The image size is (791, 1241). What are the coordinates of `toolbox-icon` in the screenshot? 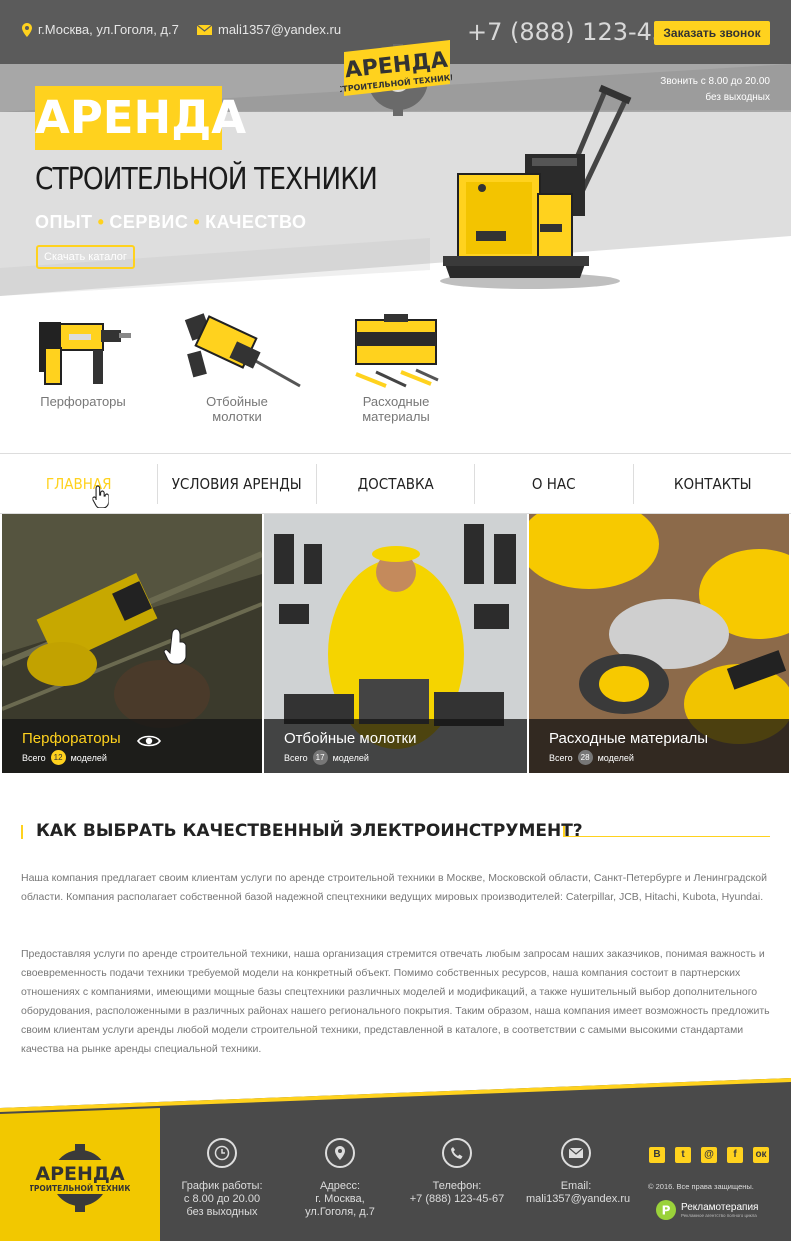 It's located at (397, 351).